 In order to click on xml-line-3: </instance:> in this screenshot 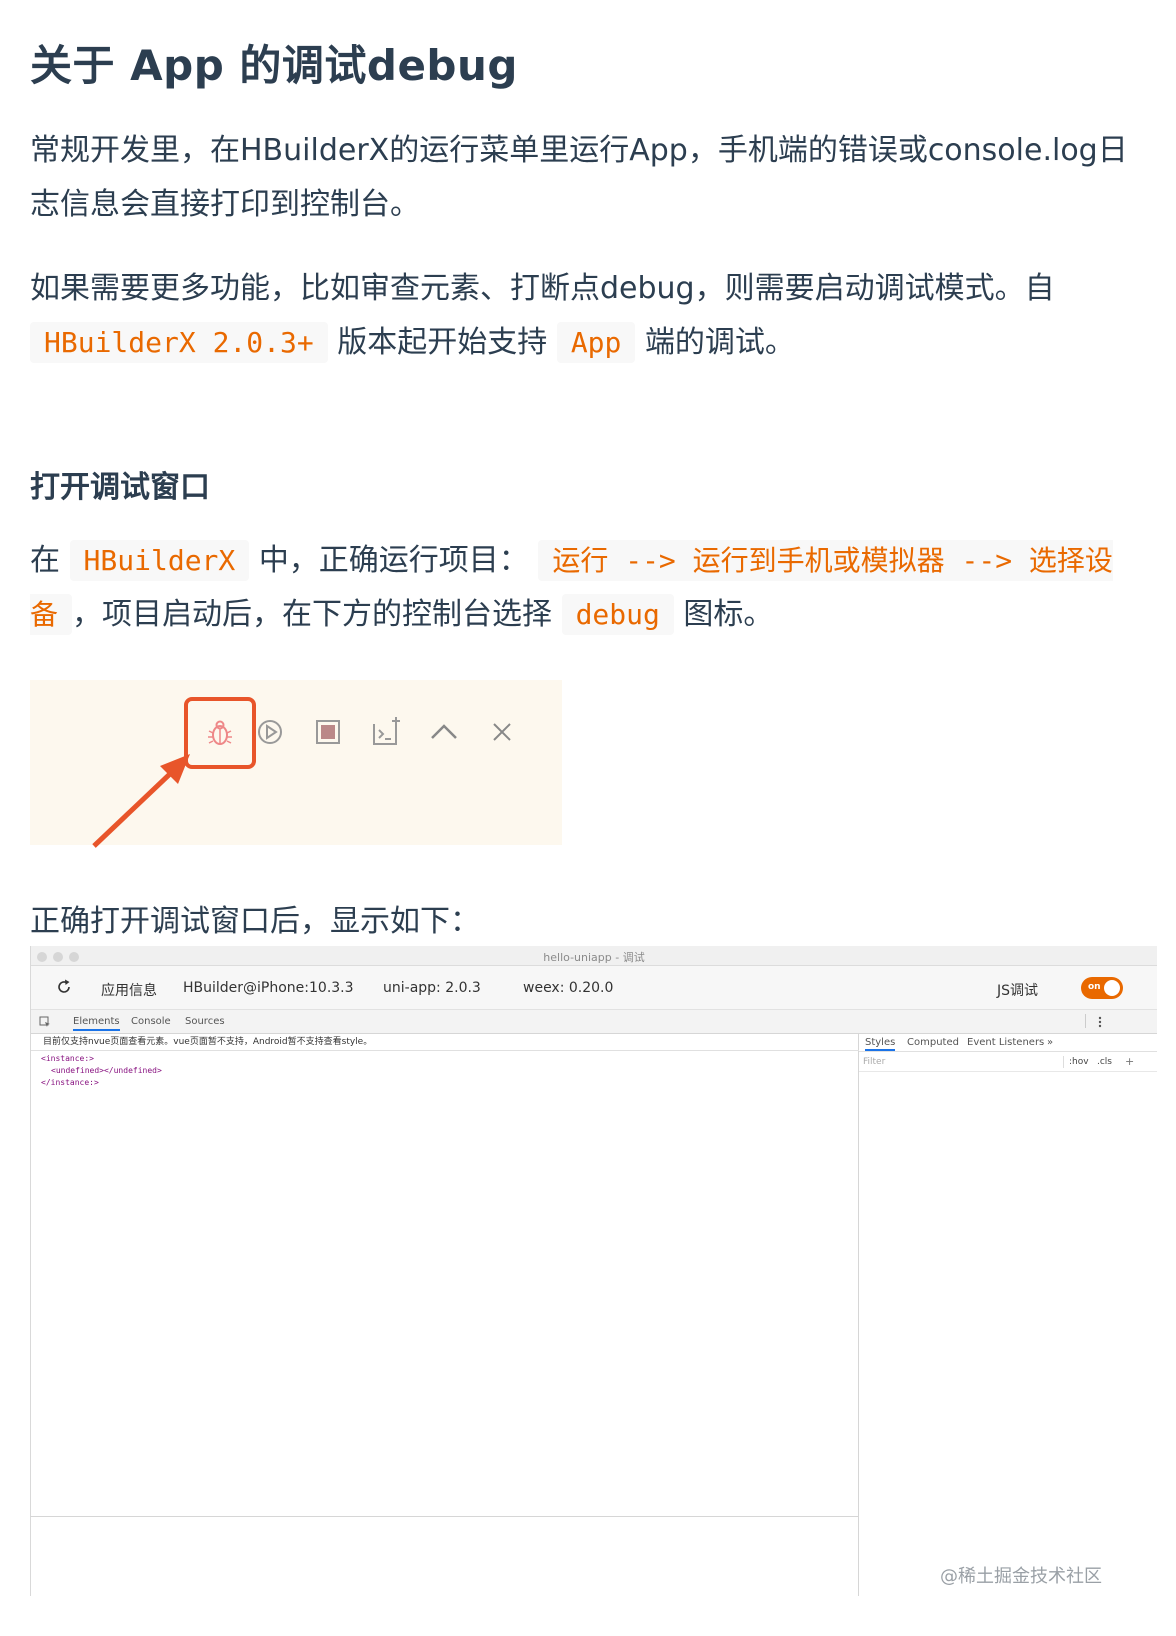, I will do `click(70, 1082)`.